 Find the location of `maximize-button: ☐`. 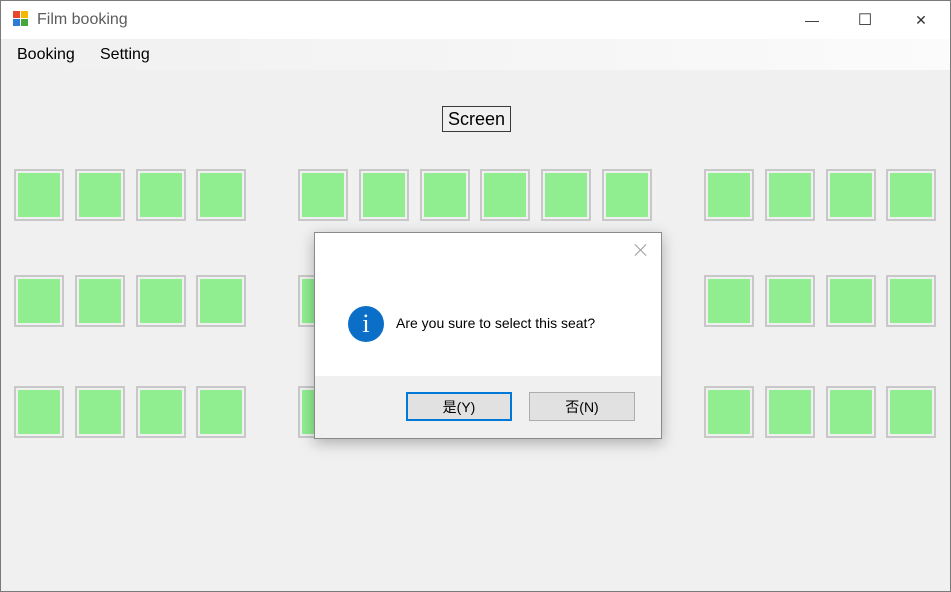

maximize-button: ☐ is located at coordinates (865, 20).